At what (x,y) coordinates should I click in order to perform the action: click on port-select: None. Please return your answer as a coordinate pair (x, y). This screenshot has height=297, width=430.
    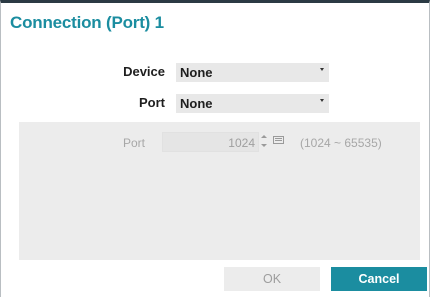
    Looking at the image, I should click on (252, 103).